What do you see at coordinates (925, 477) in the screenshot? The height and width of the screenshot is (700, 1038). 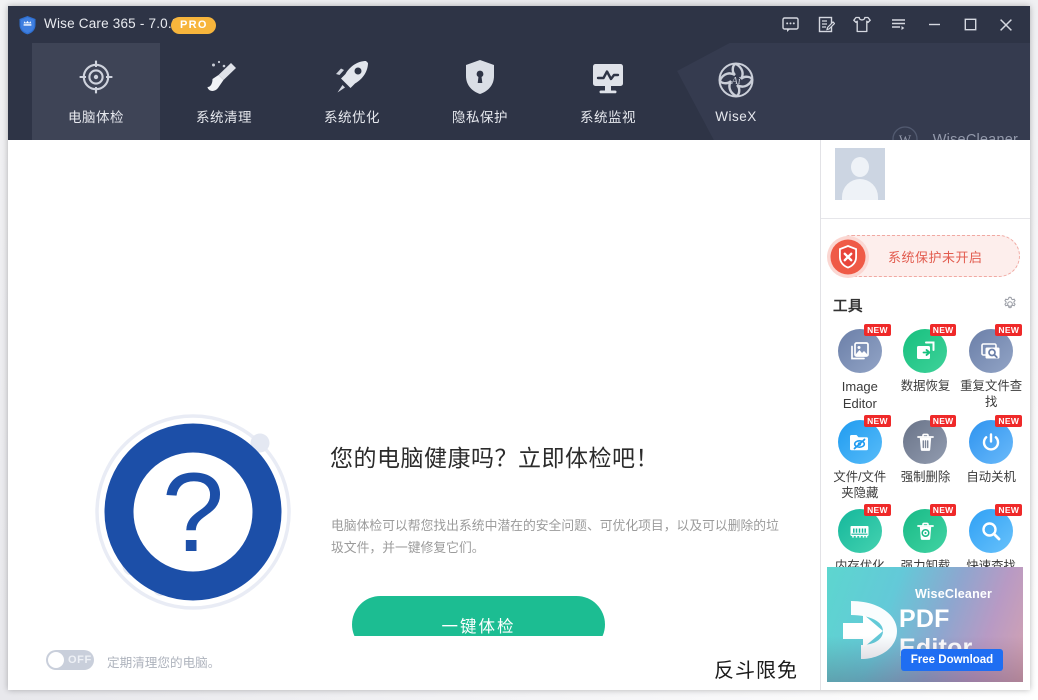 I see `tool-label: 强制删除` at bounding box center [925, 477].